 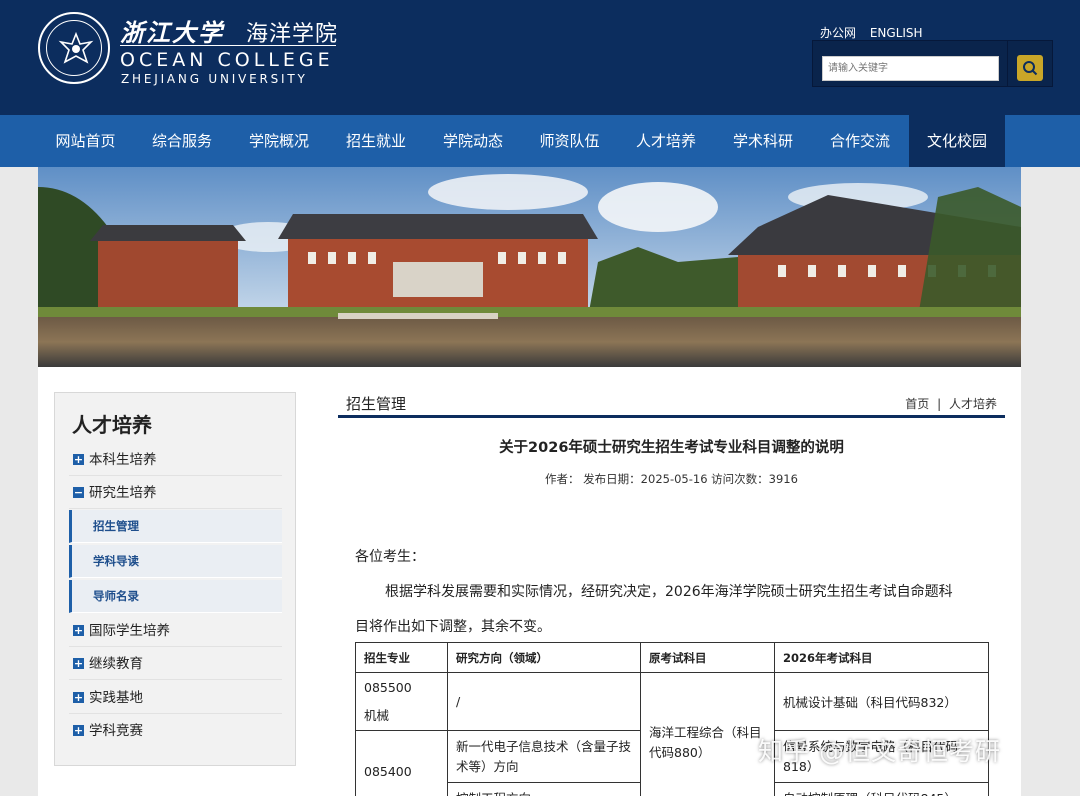 I want to click on sidebar-item-label: 研究生培养, so click(x=123, y=493).